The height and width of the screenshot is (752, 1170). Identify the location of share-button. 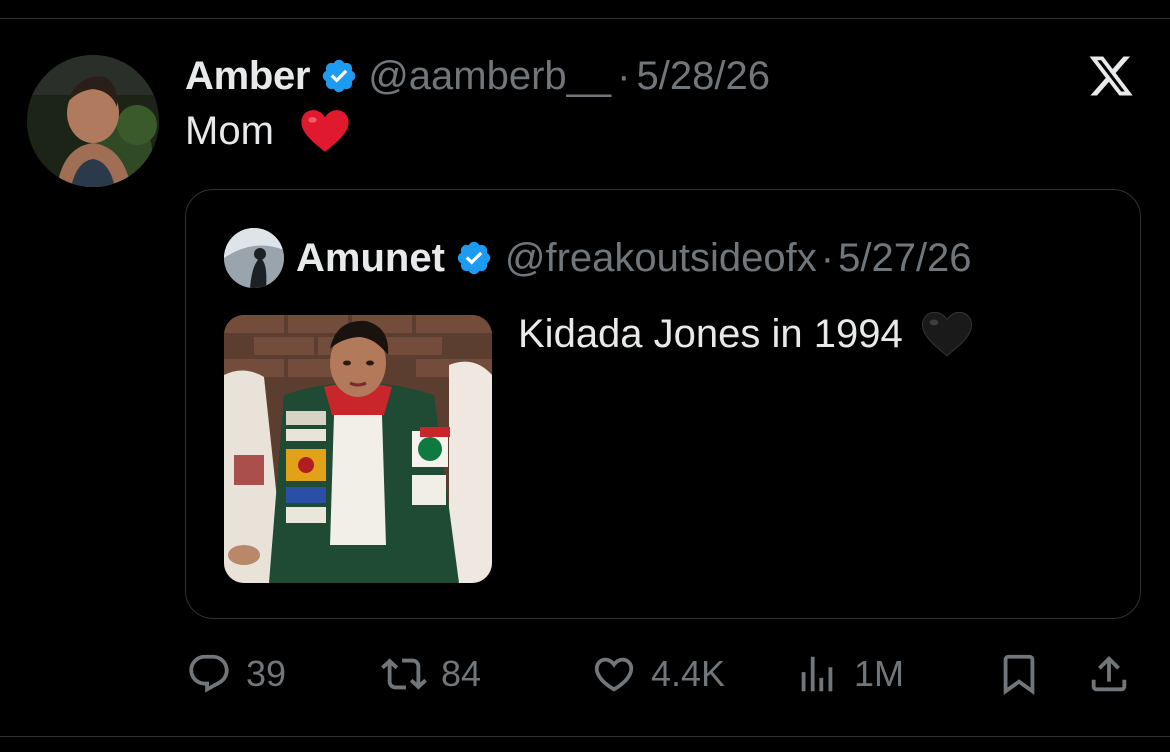
(1109, 674).